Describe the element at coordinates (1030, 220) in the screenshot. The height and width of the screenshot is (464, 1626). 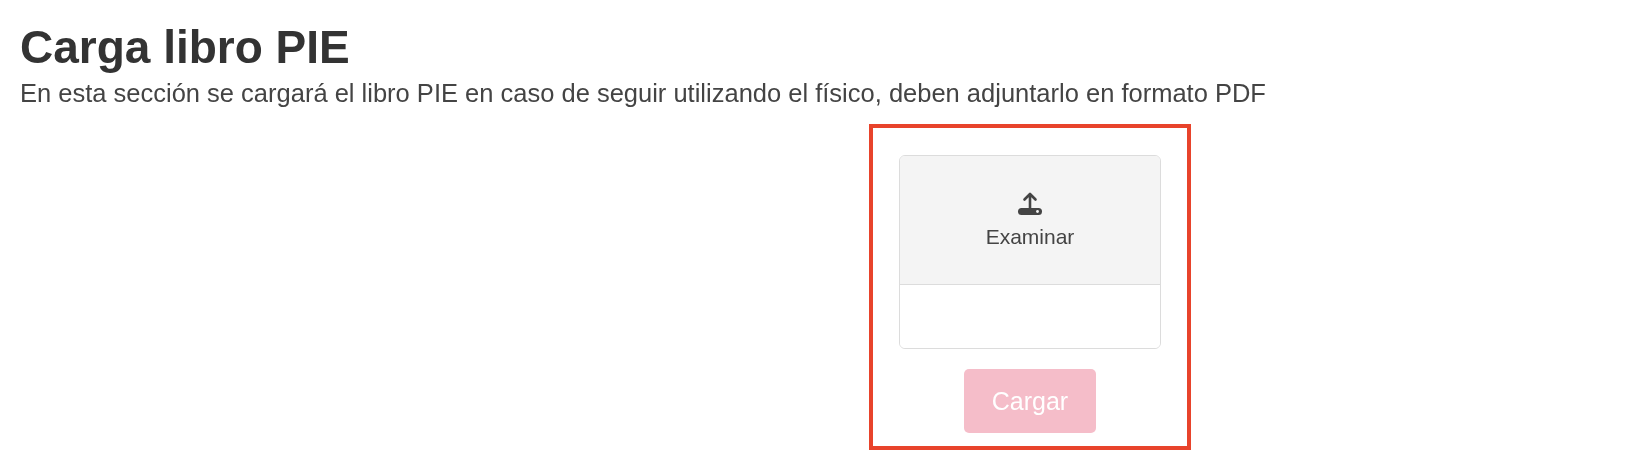
I see `browse-button: Examinar` at that location.